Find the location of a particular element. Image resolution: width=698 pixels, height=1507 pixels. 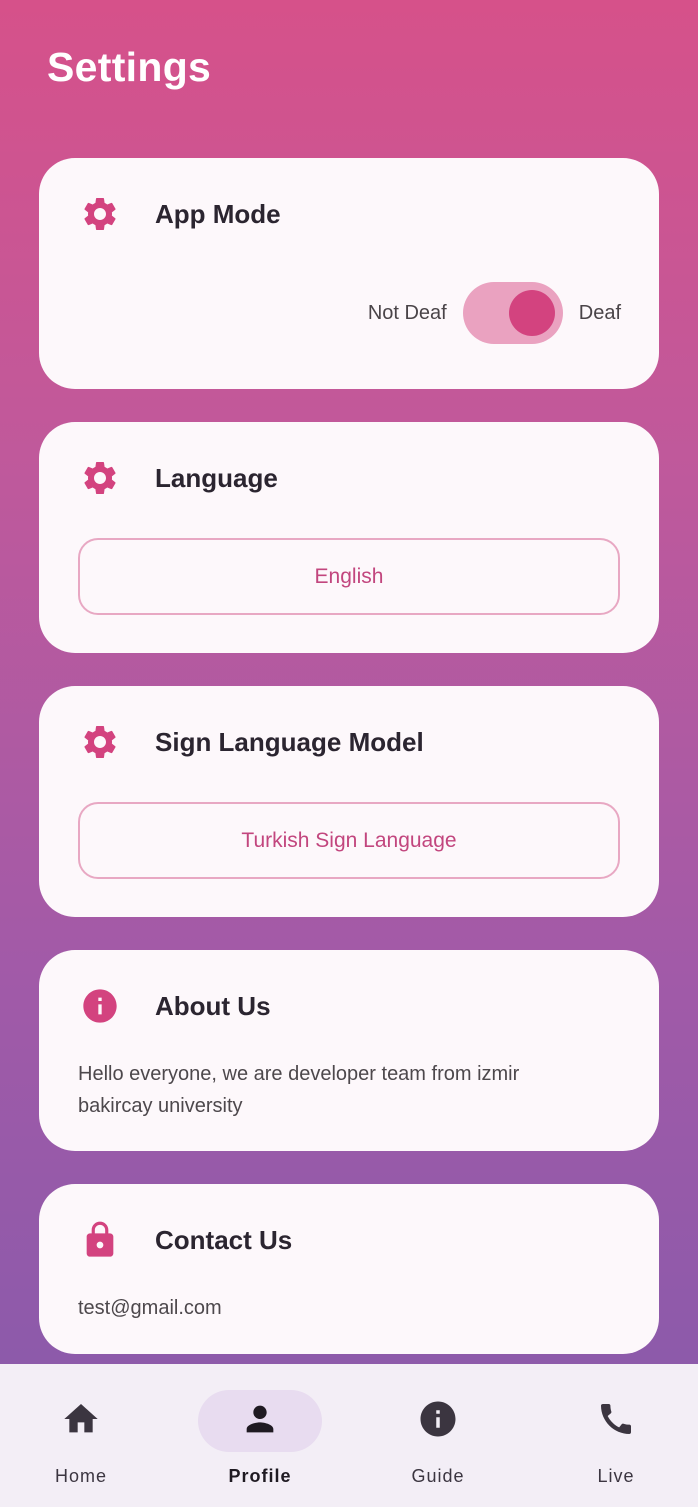

deaf-label: Deaf is located at coordinates (599, 312).